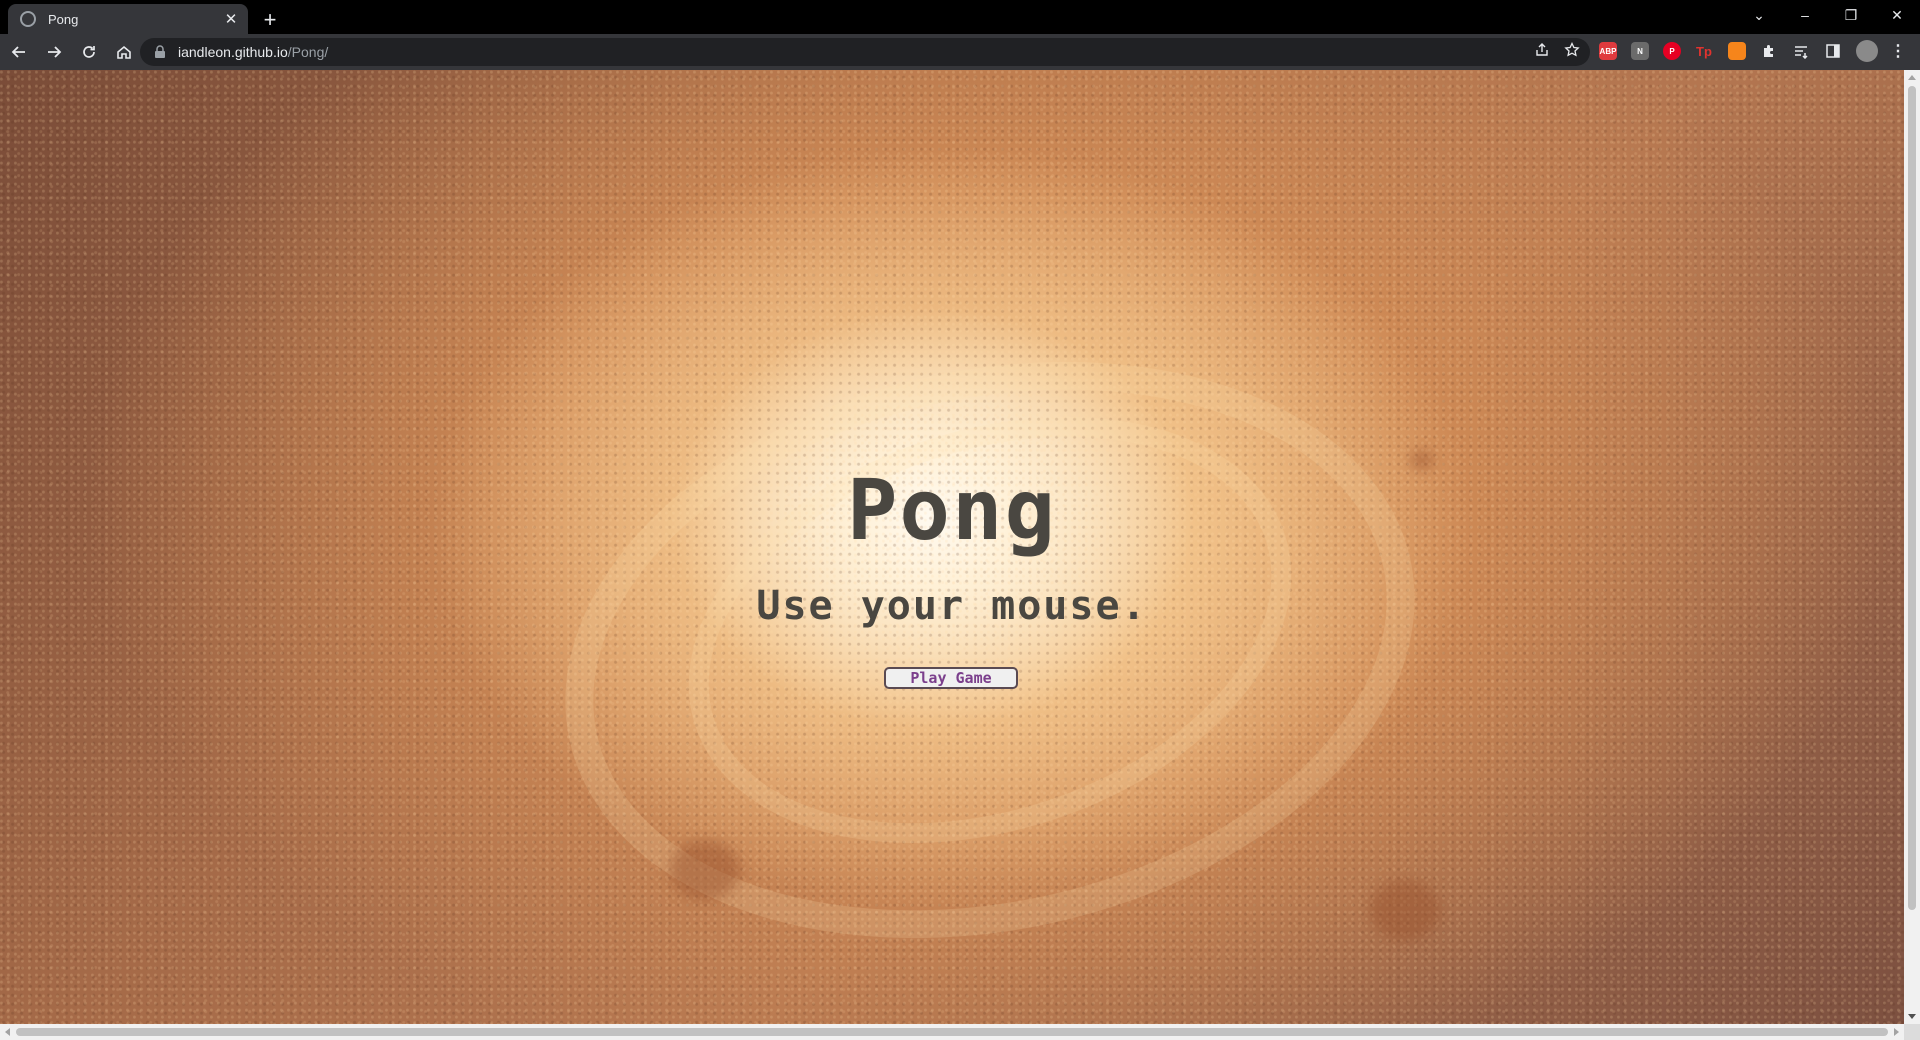 The height and width of the screenshot is (1040, 1920). What do you see at coordinates (1572, 50) in the screenshot?
I see `bookmark-star-icon` at bounding box center [1572, 50].